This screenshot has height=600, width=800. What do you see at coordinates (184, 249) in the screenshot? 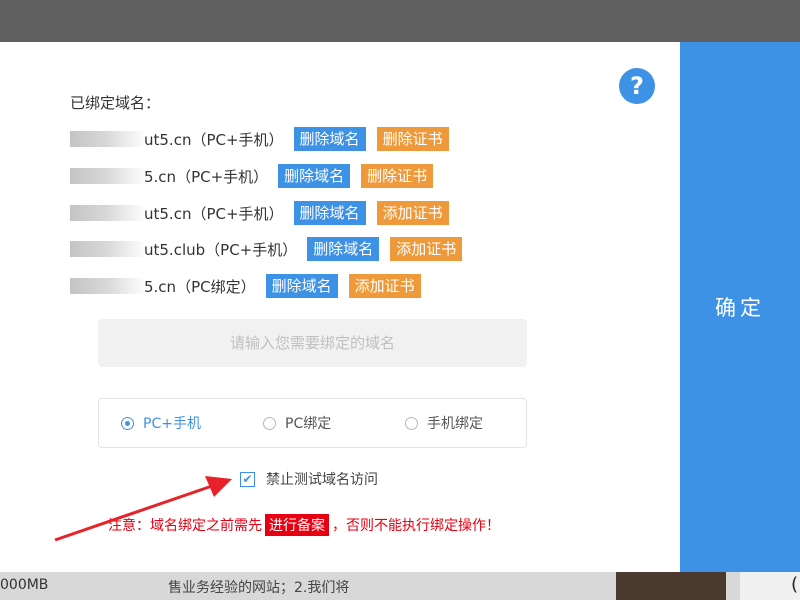
I see `domain-name: ut5.club（PC+手机）` at bounding box center [184, 249].